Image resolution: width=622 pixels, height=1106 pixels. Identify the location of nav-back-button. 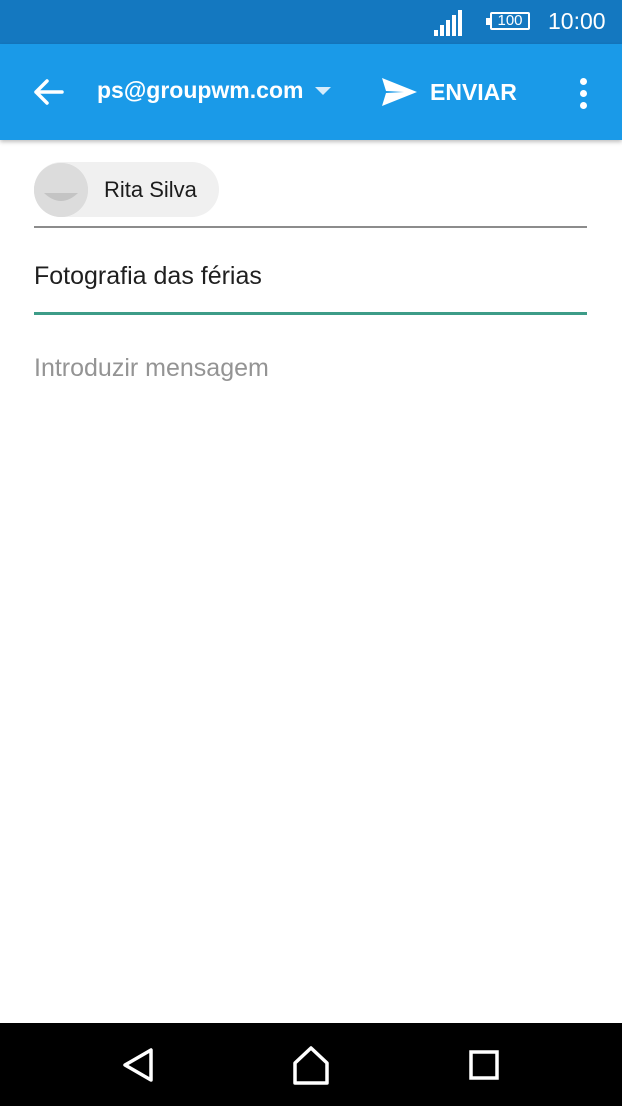
(139, 1065).